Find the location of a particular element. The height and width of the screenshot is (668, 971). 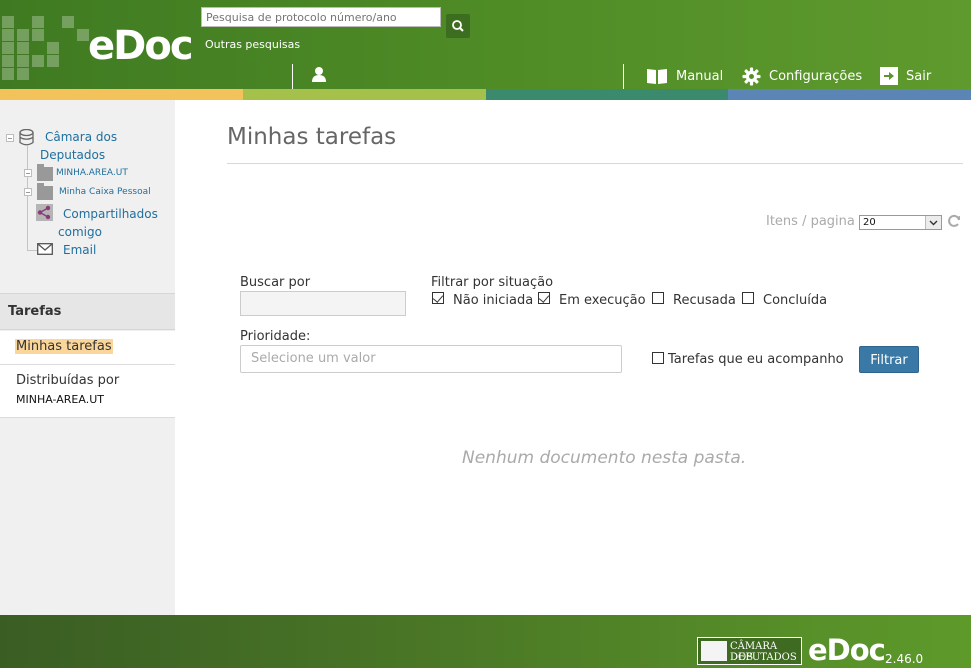

items-per-page-value: 20 is located at coordinates (869, 222).